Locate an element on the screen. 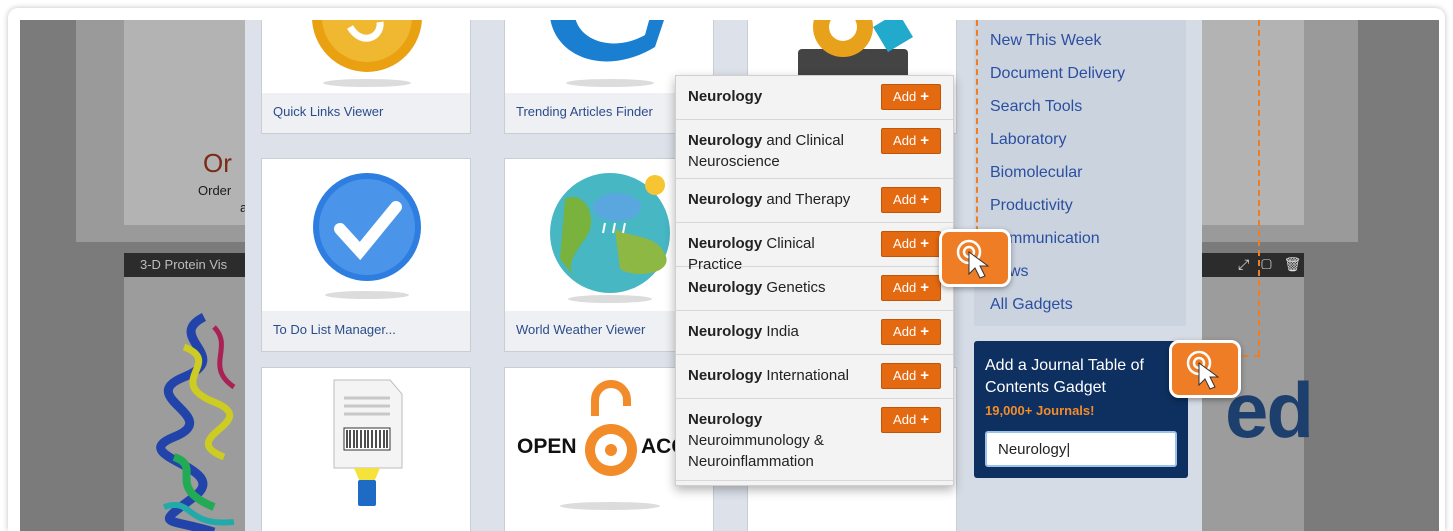  journal-suggestion-name: Neurology and Therapy is located at coordinates (769, 199).